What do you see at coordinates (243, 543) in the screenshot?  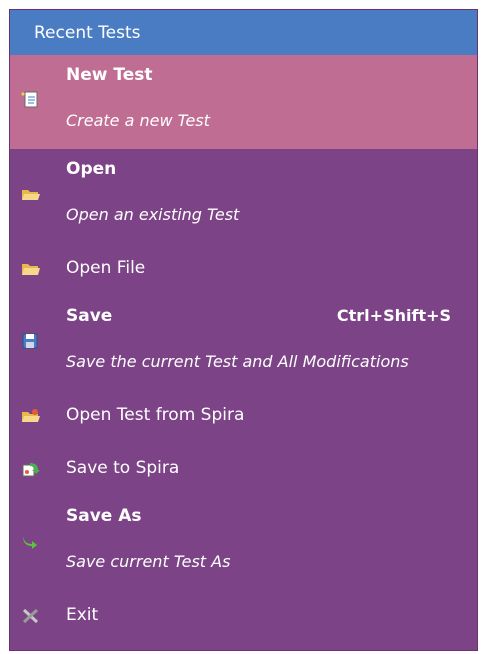 I see `menu-item-save-as: Save As Save current Test As` at bounding box center [243, 543].